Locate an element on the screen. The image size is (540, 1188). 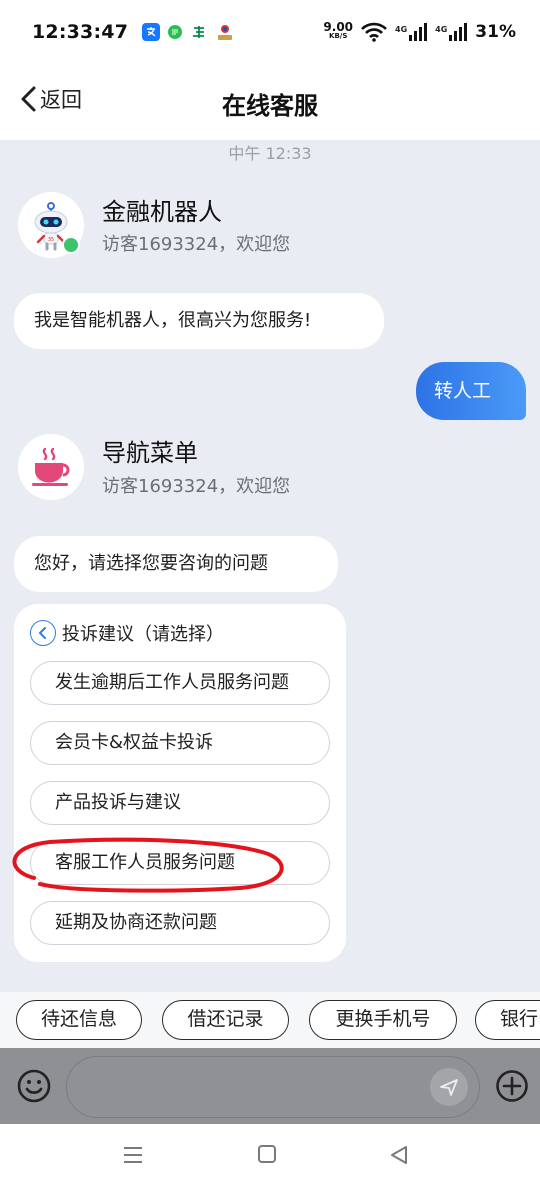
signal-strength-2-icon: 4G is located at coordinates (451, 32).